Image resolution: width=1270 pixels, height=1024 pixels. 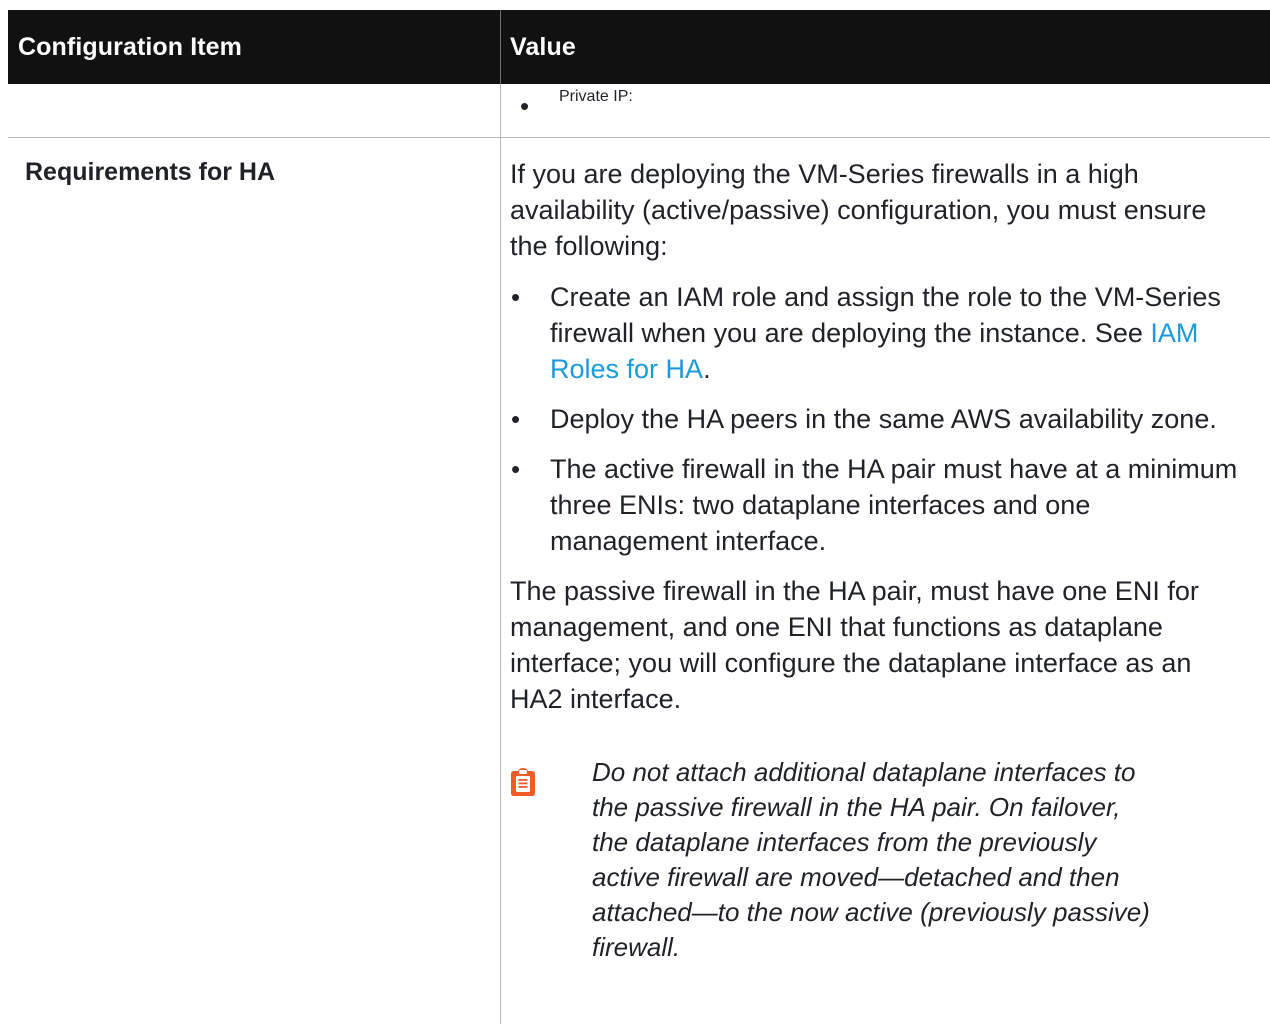 What do you see at coordinates (130, 46) in the screenshot?
I see `column-header-configuration-item: Configuration Item` at bounding box center [130, 46].